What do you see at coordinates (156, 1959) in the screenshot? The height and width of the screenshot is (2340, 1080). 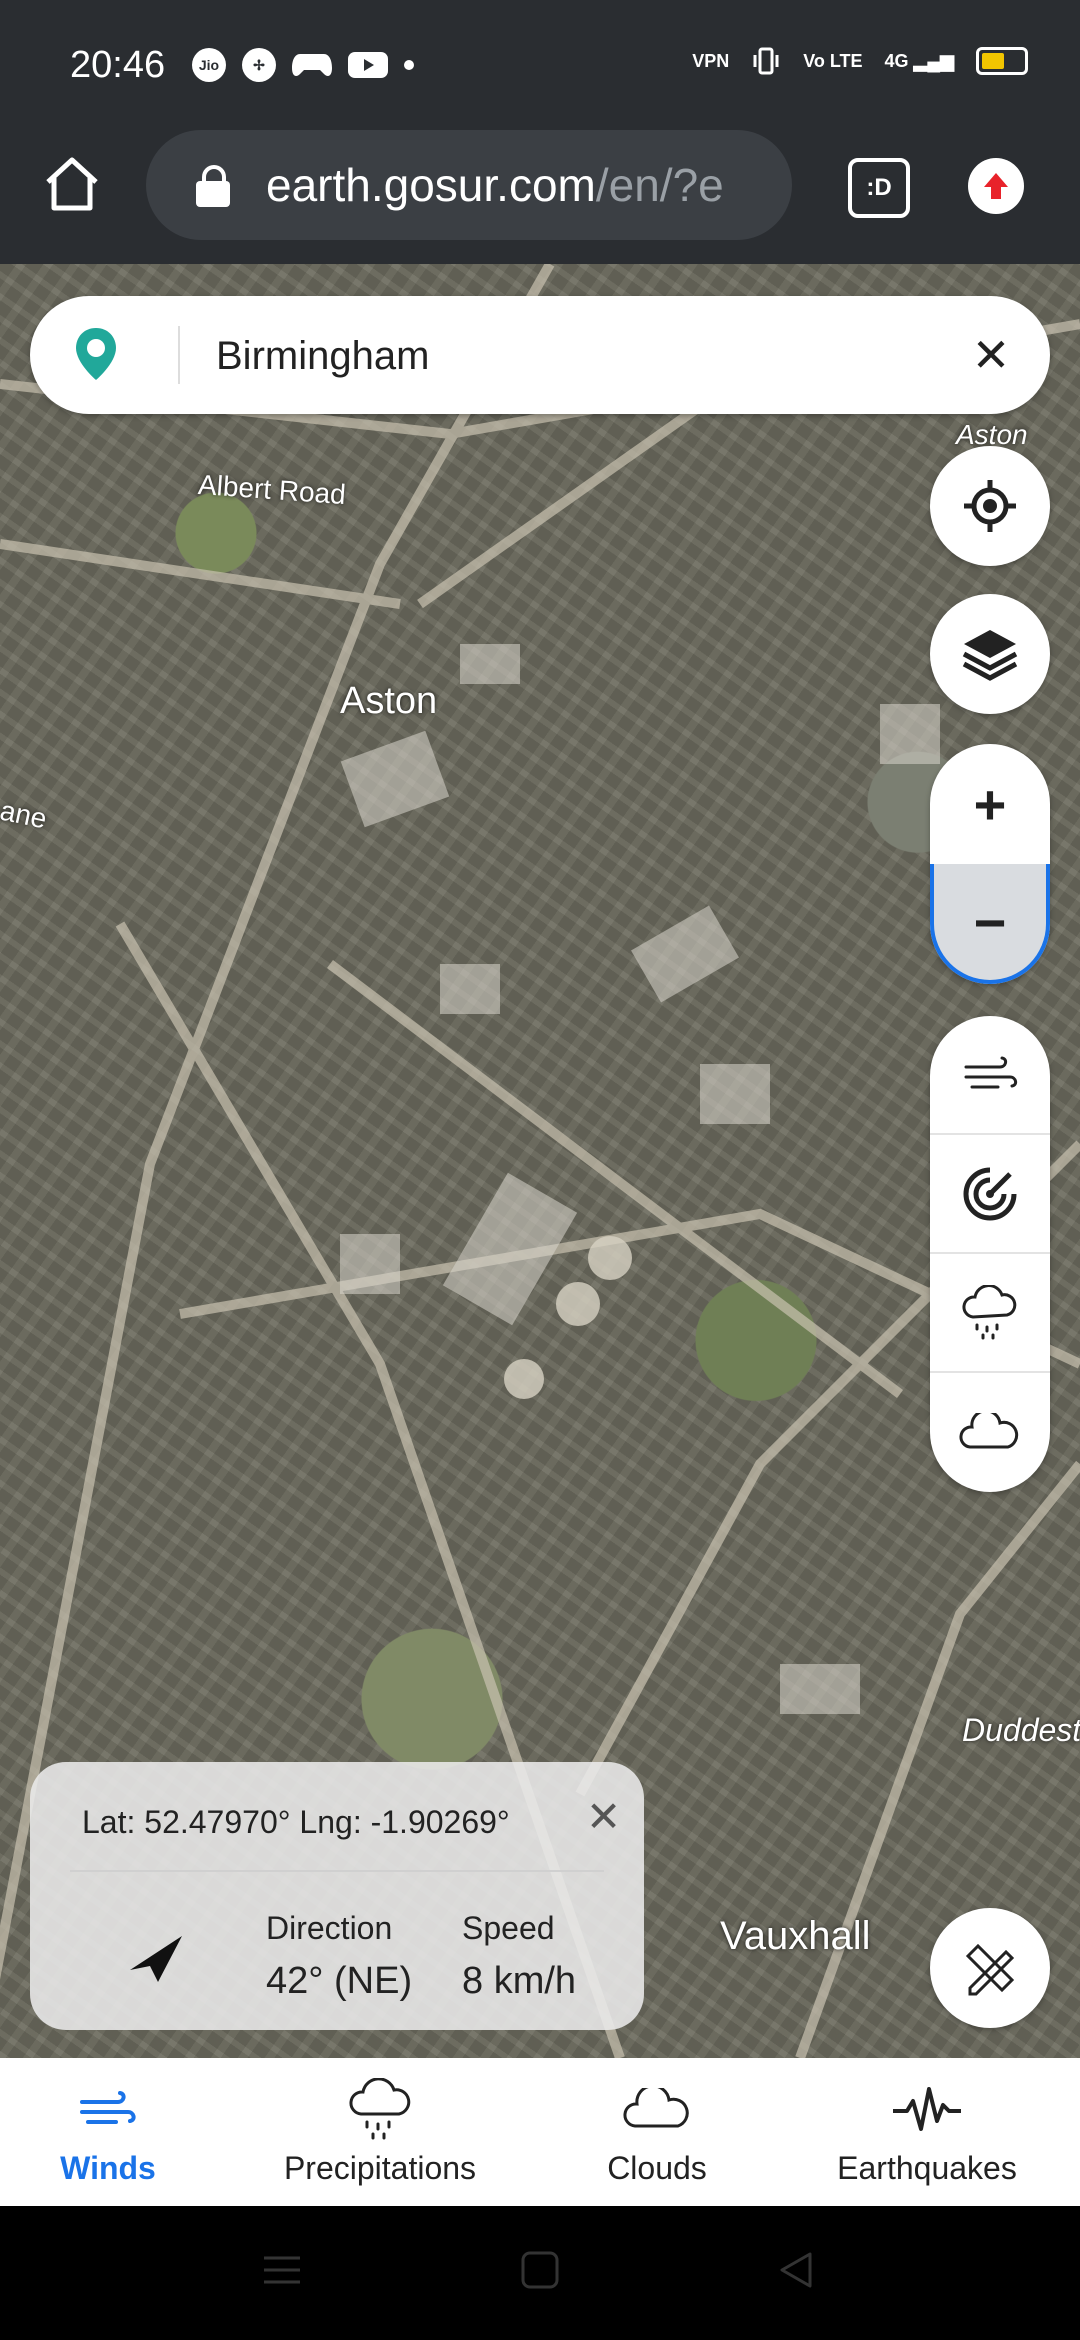 I see `wind-direction-arrow-icon` at bounding box center [156, 1959].